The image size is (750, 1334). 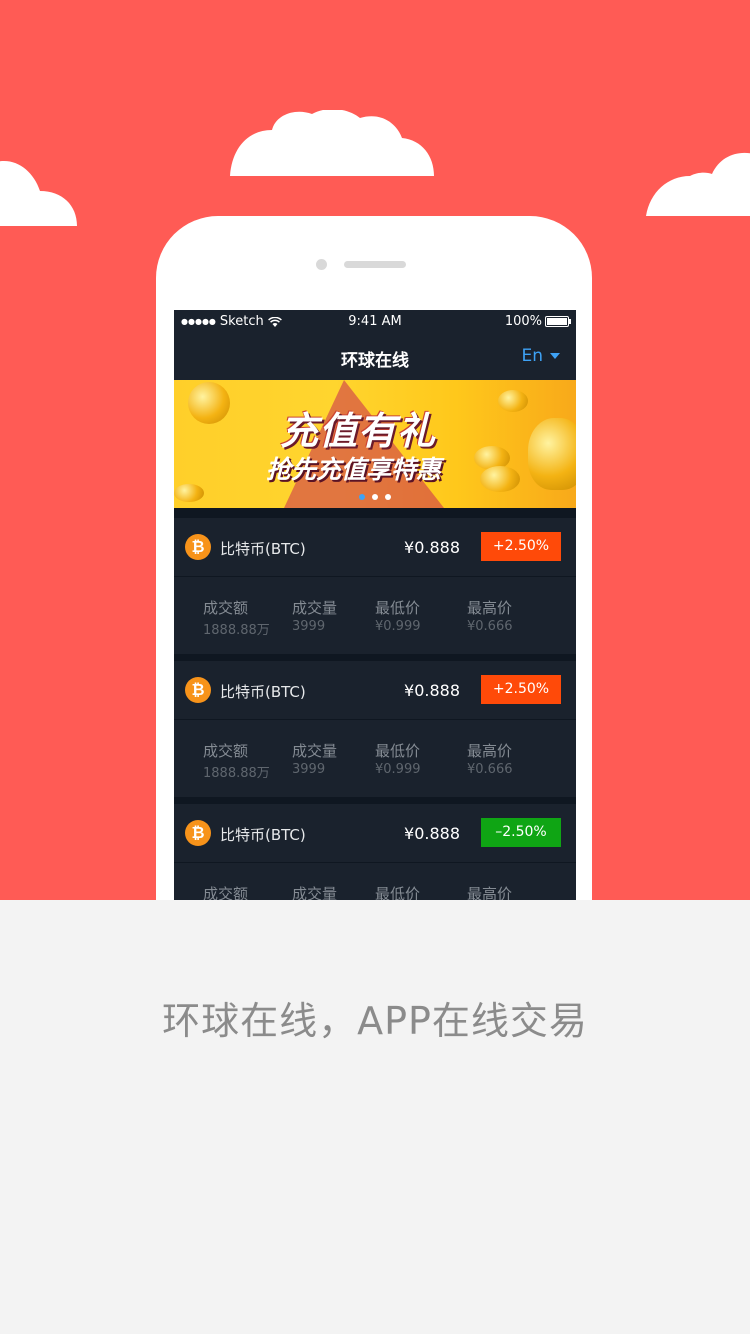 I want to click on price-change-badge: –2.50%, so click(x=521, y=832).